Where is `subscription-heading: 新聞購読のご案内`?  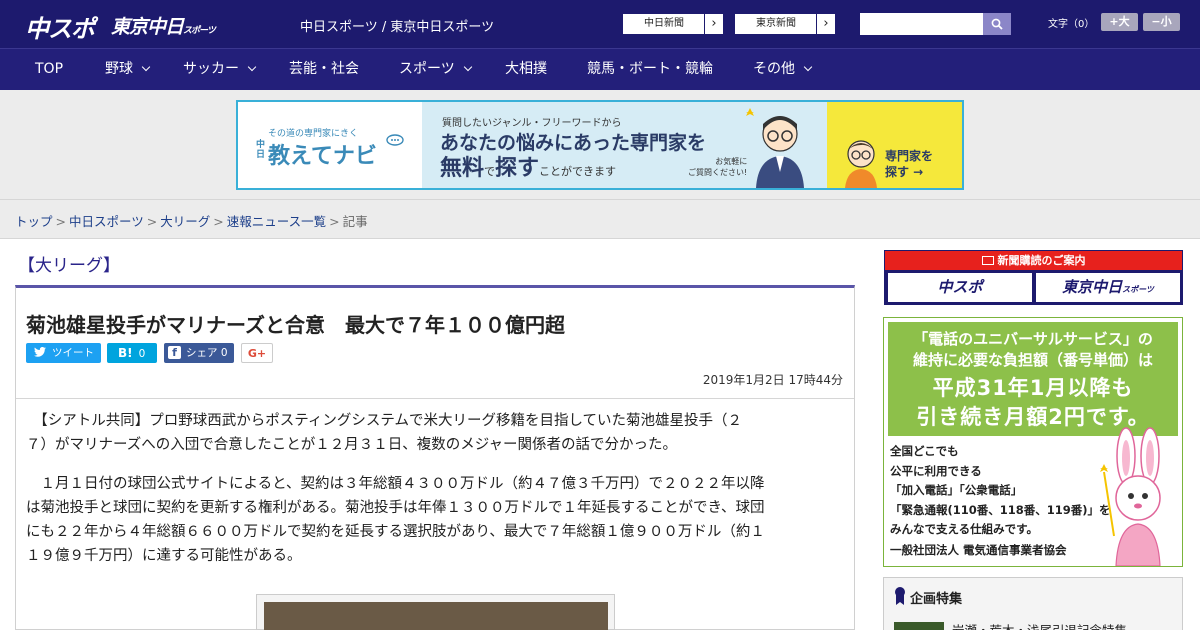 subscription-heading: 新聞購読のご案内 is located at coordinates (1033, 260).